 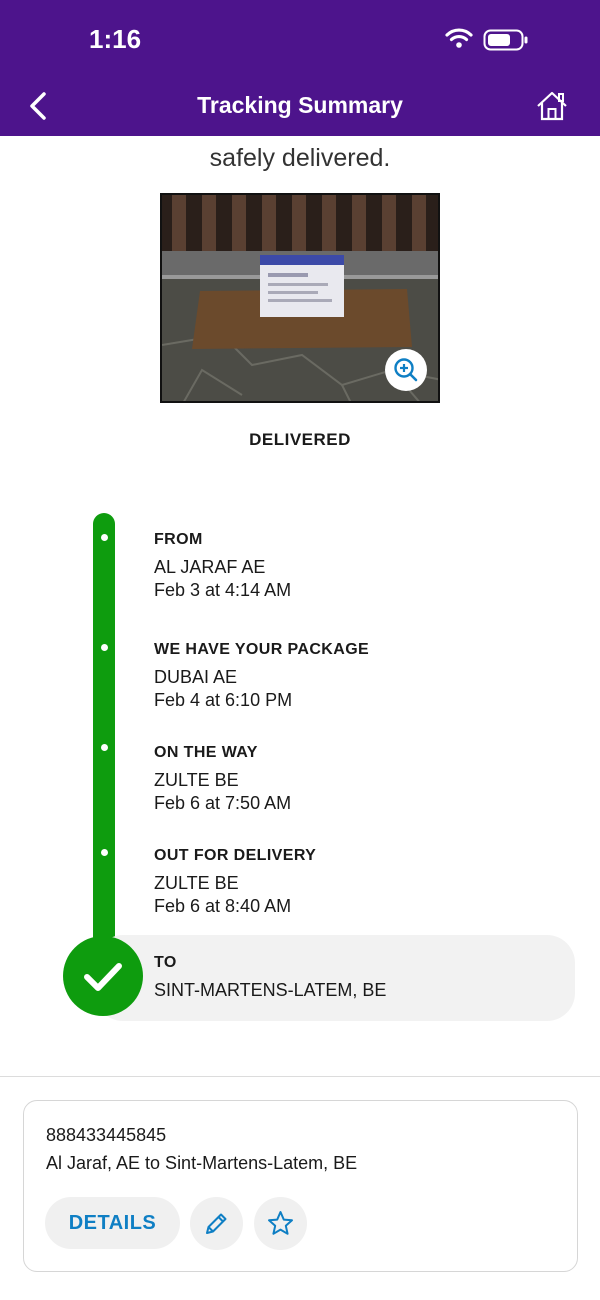 What do you see at coordinates (270, 990) in the screenshot?
I see `event-location: SINT-MARTENS-LATEM, BE` at bounding box center [270, 990].